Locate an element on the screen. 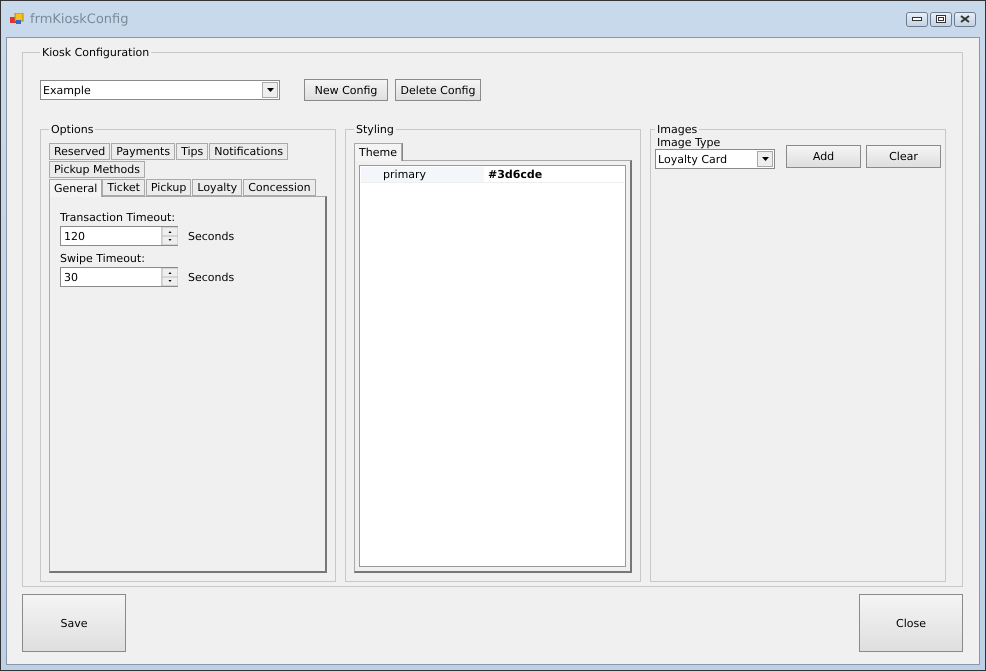 Image resolution: width=986 pixels, height=671 pixels. close-button is located at coordinates (965, 19).